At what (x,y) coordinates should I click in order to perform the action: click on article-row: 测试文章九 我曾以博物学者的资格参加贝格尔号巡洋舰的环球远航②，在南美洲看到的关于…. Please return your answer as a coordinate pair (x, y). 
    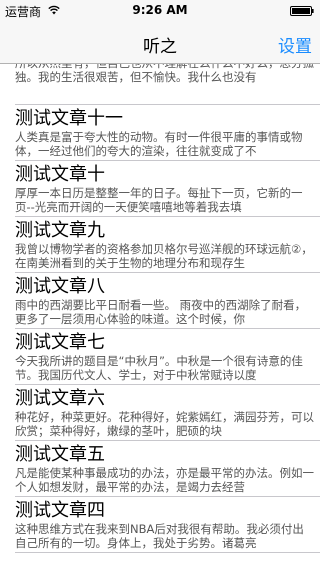
    Looking at the image, I should click on (160, 245).